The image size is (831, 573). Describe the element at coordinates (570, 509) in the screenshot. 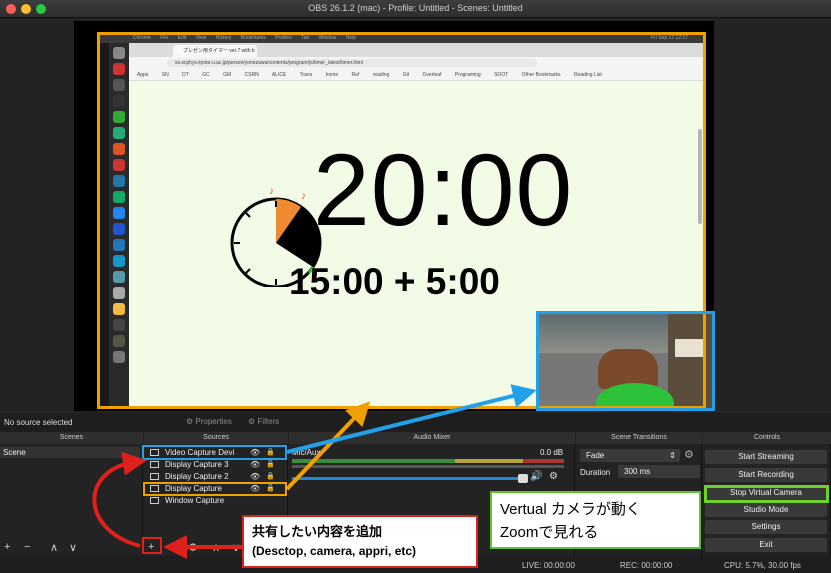

I see `note-line: Vertual カメラが動く` at that location.